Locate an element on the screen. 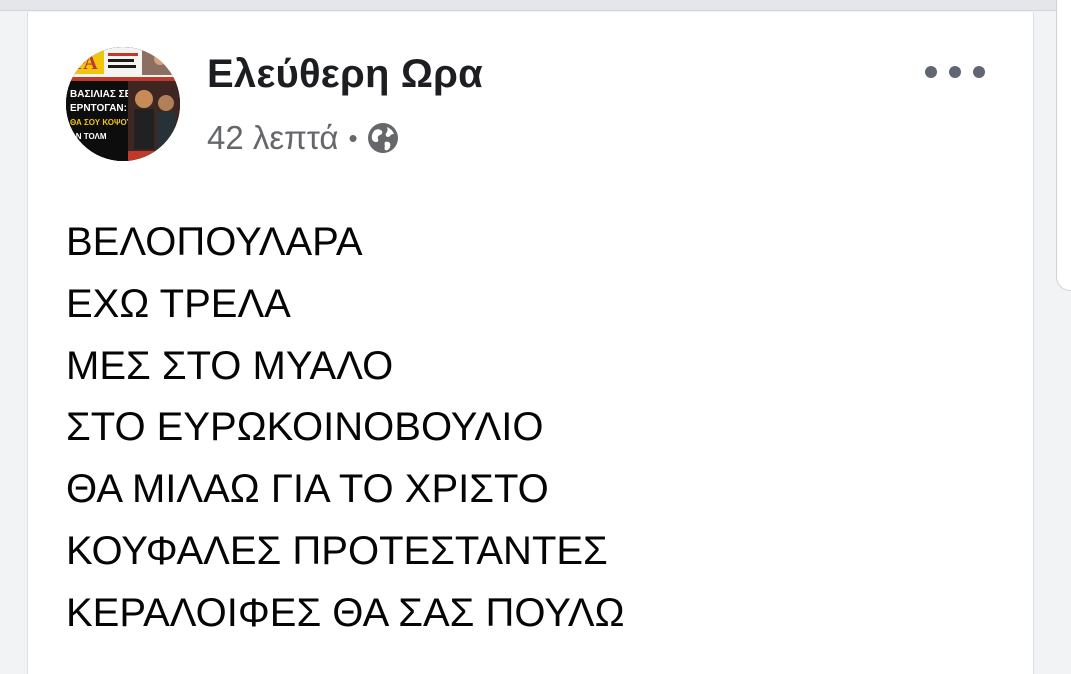 This screenshot has width=1071, height=674. post-line: ΚΕΡΑΛΟΙΦΕΣ ΘΑ ΣΑΣ ΠΟΥΛΩ is located at coordinates (345, 612).